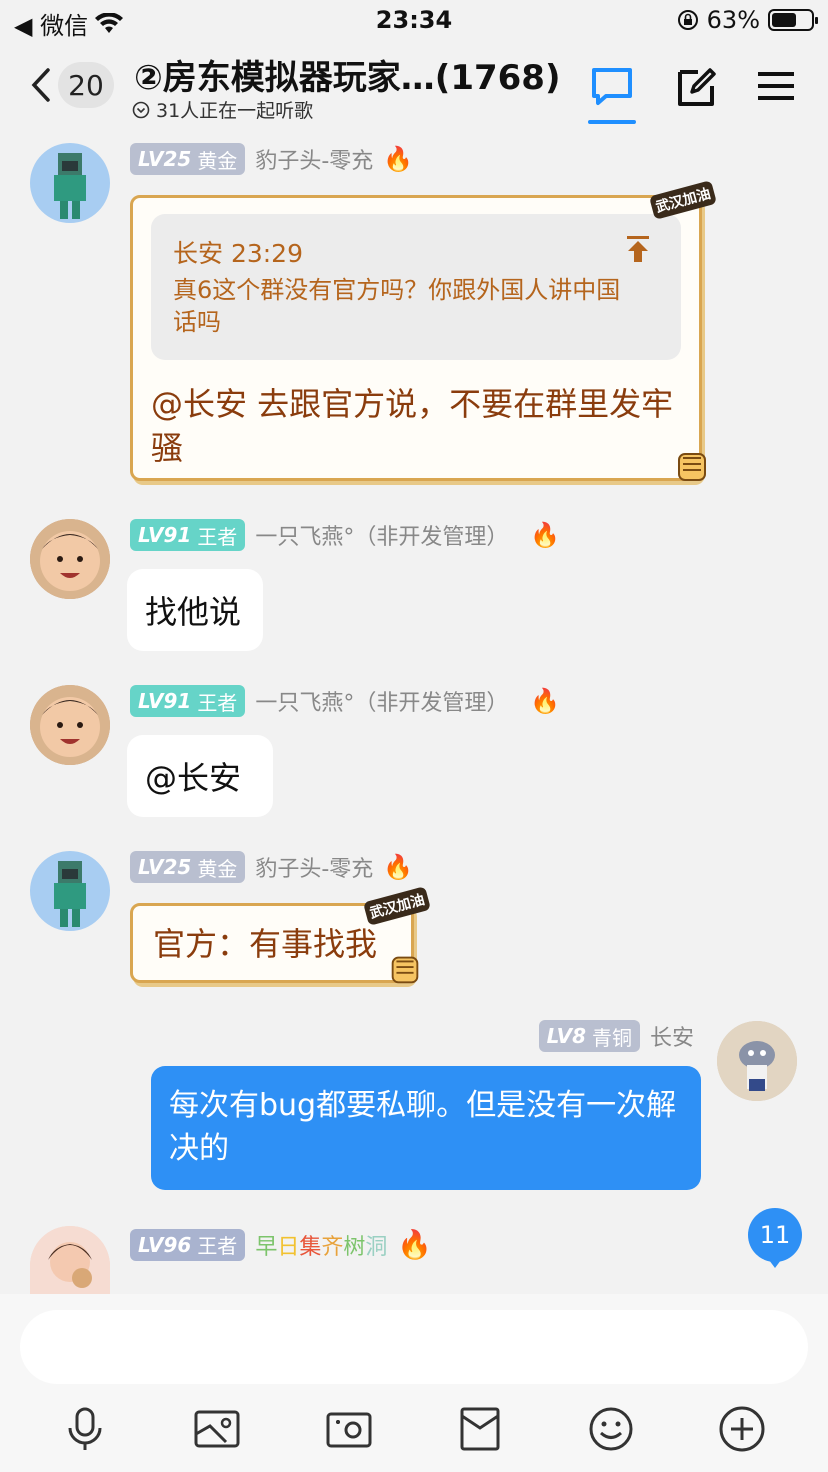 The width and height of the screenshot is (828, 1472). Describe the element at coordinates (589, 1036) in the screenshot. I see `level-badge: LV8 青铜` at that location.